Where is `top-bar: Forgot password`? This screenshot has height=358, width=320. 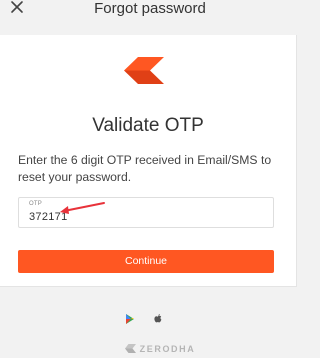
top-bar: Forgot password is located at coordinates (150, 10).